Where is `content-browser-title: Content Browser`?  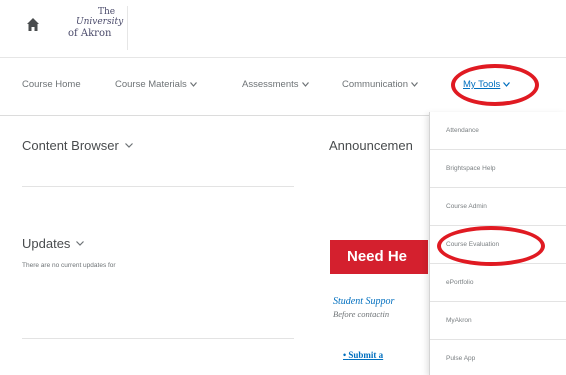 content-browser-title: Content Browser is located at coordinates (77, 145).